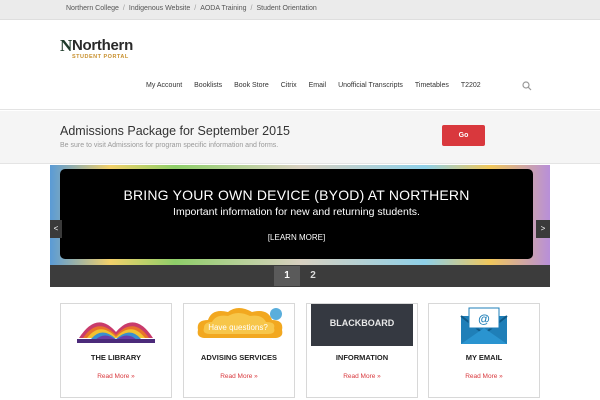  Describe the element at coordinates (239, 357) in the screenshot. I see `card-title: ADVISING SERVICES` at that location.